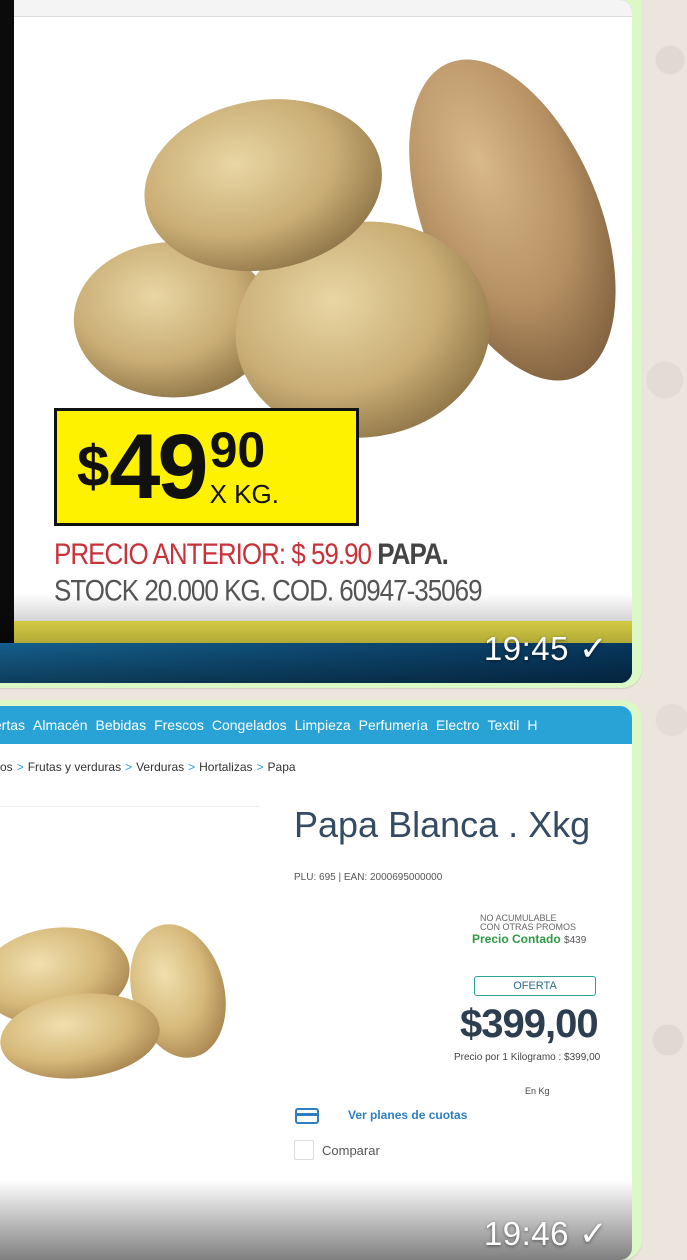 Image resolution: width=687 pixels, height=1260 pixels. What do you see at coordinates (516, 939) in the screenshot?
I see `precio-contado-label: Precio Contado` at bounding box center [516, 939].